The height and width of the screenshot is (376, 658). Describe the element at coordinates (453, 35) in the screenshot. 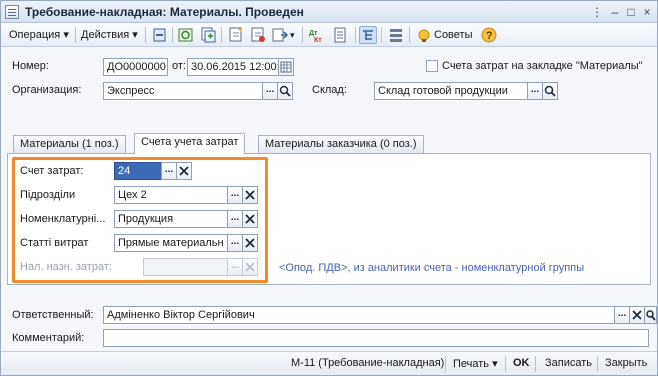

I see `tips-button: Советы` at that location.